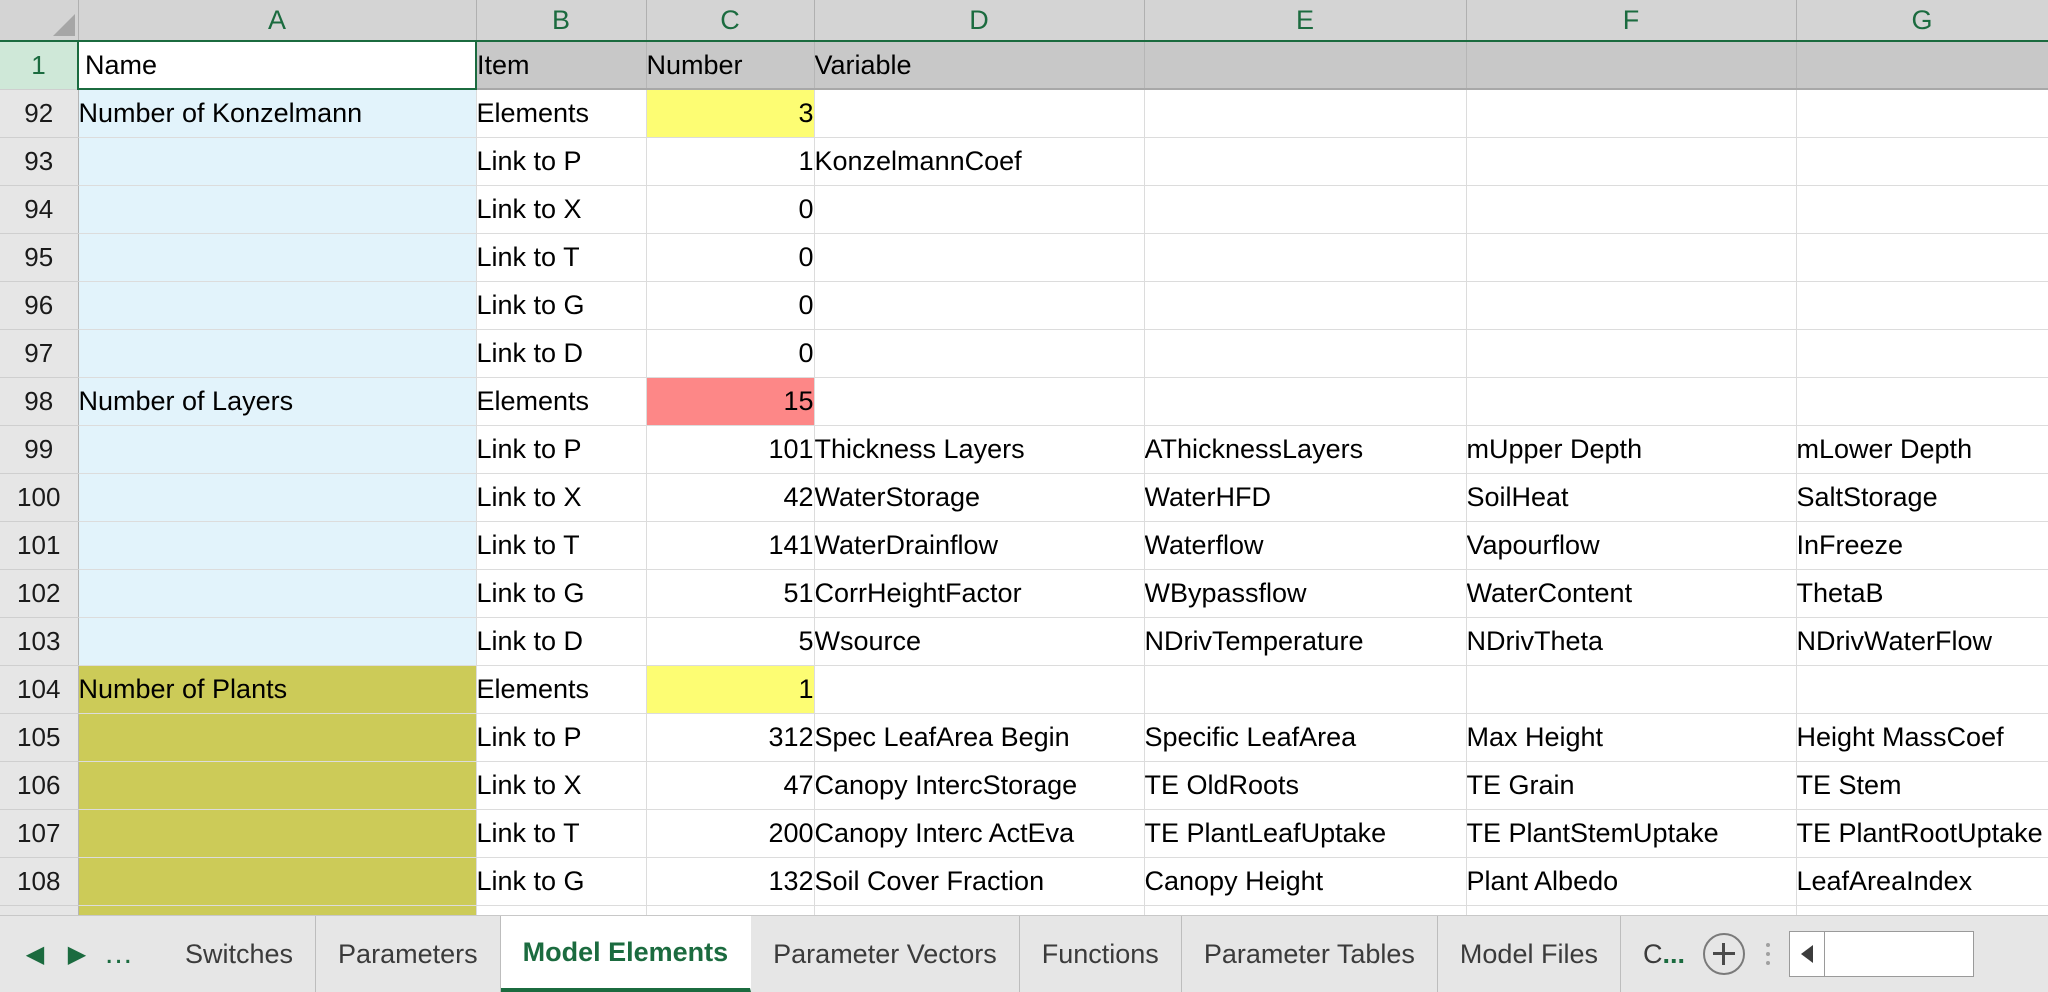  What do you see at coordinates (408, 954) in the screenshot?
I see `sheet-tab-parameters: Parameters` at bounding box center [408, 954].